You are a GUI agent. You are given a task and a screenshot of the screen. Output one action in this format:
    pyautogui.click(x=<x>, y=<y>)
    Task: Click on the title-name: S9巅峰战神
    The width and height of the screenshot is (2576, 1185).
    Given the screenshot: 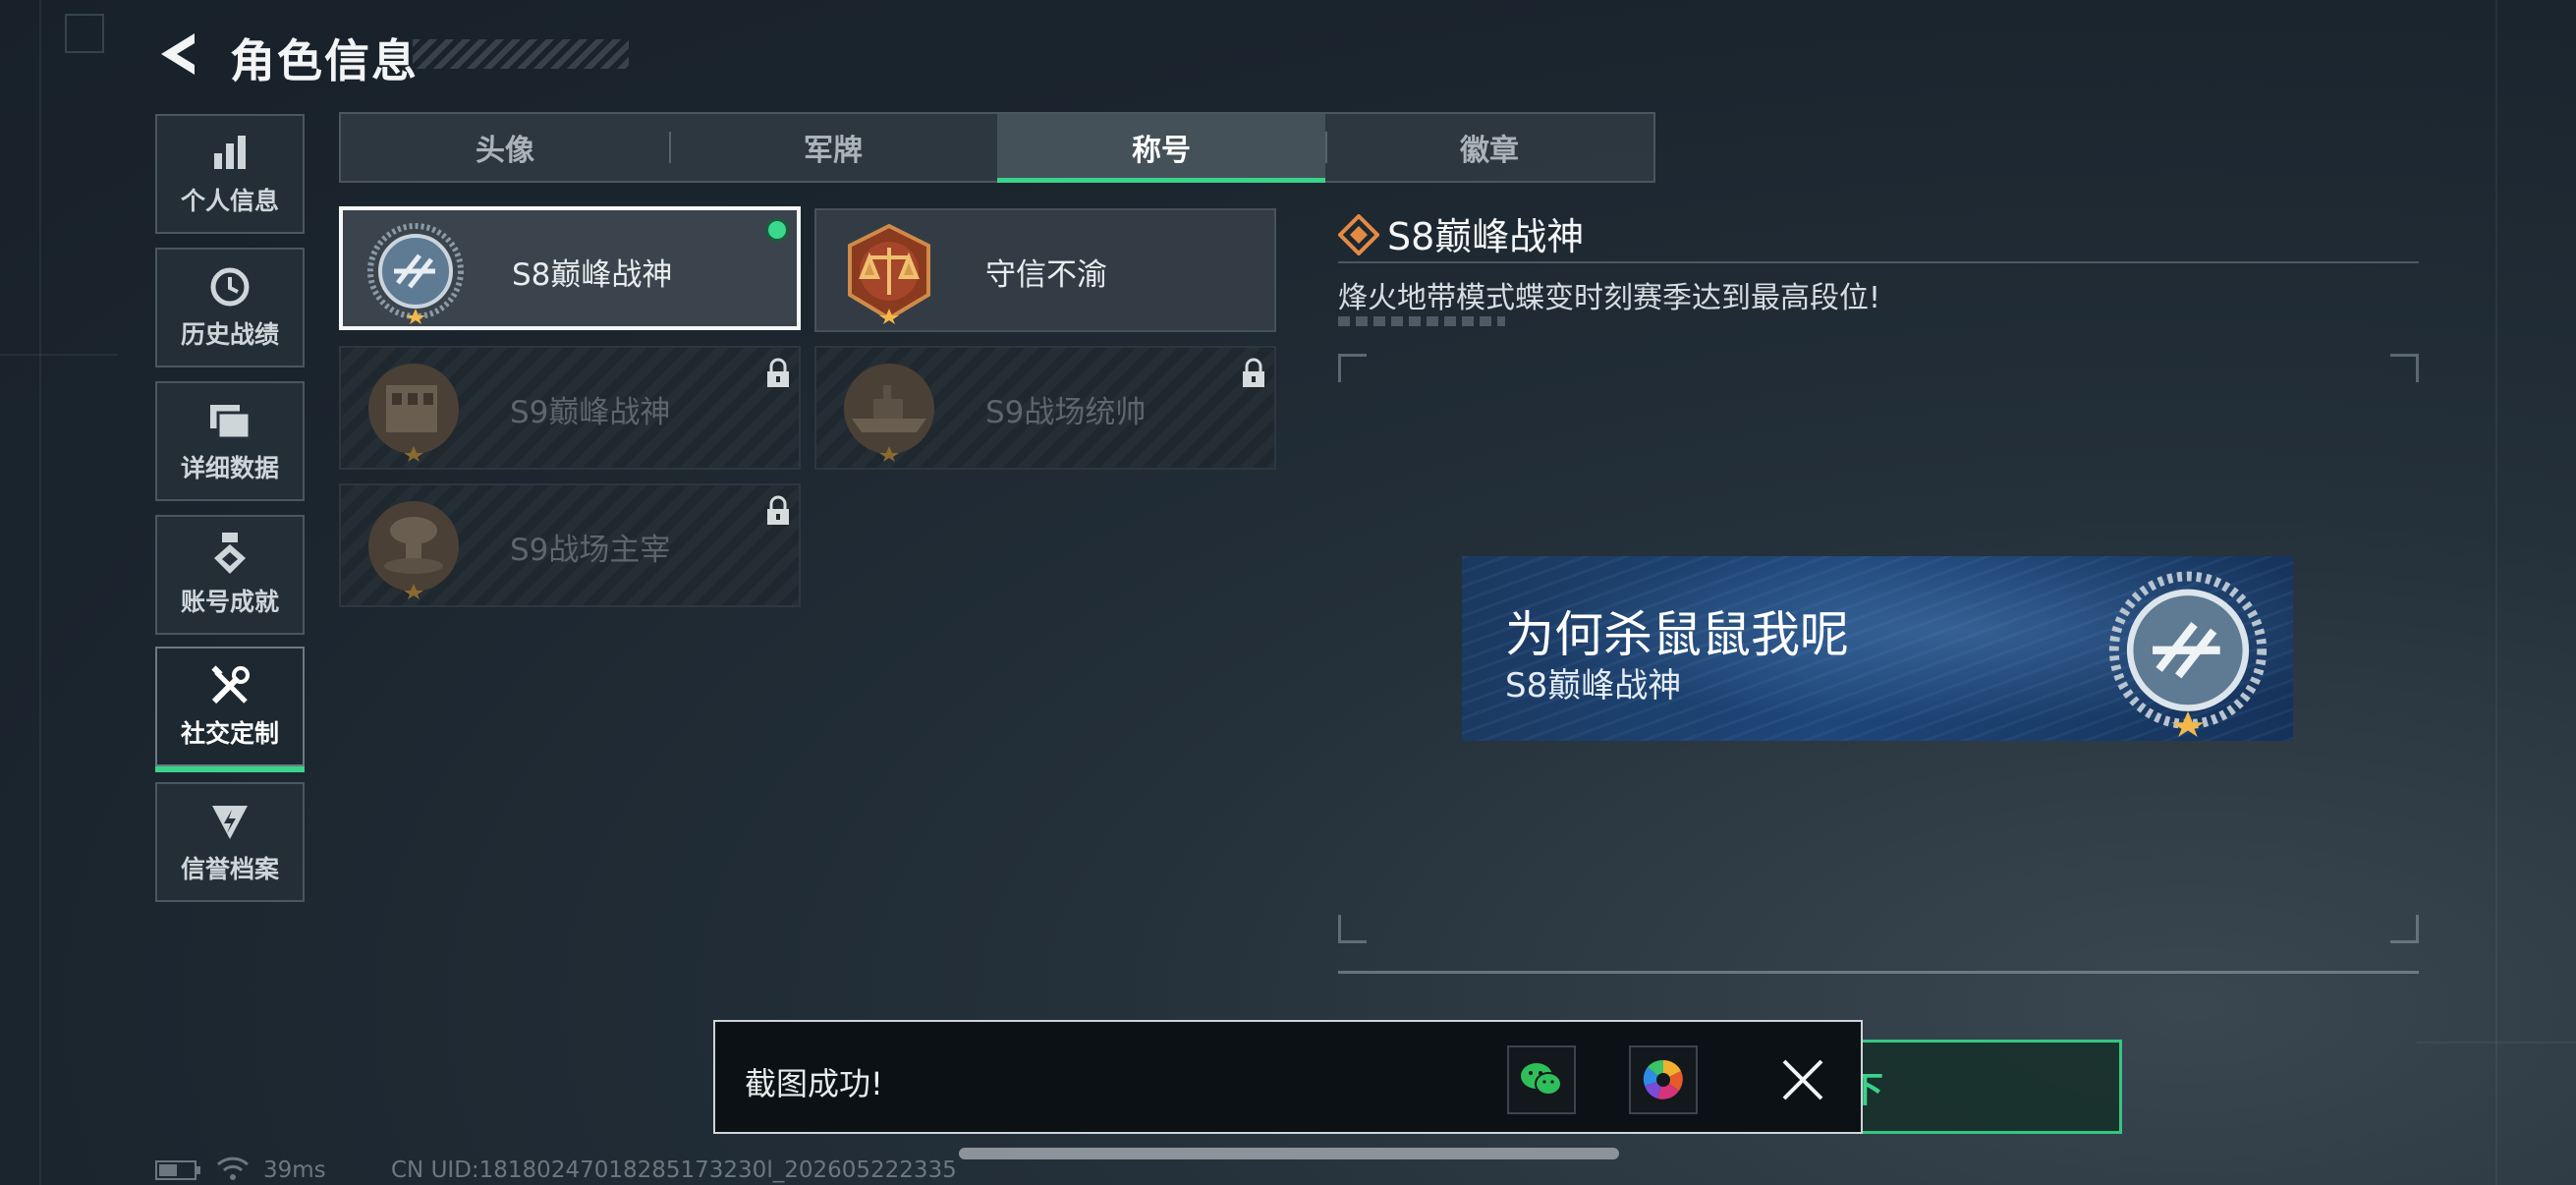 What is the action you would take?
    pyautogui.click(x=590, y=413)
    